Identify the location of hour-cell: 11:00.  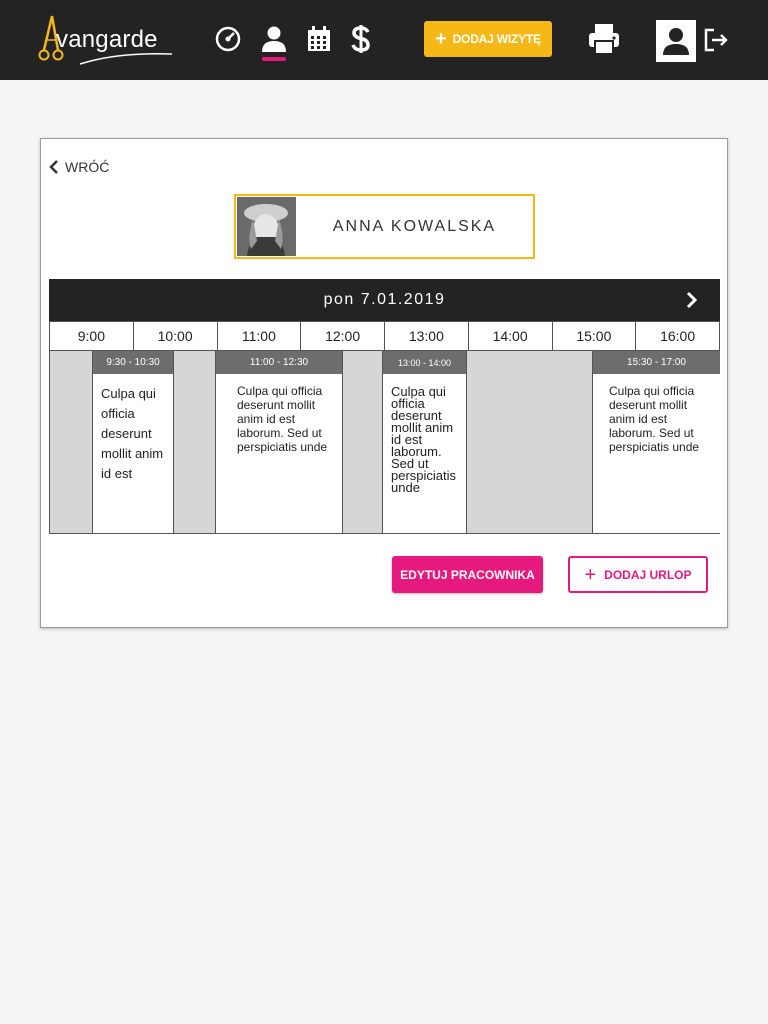
(259, 336).